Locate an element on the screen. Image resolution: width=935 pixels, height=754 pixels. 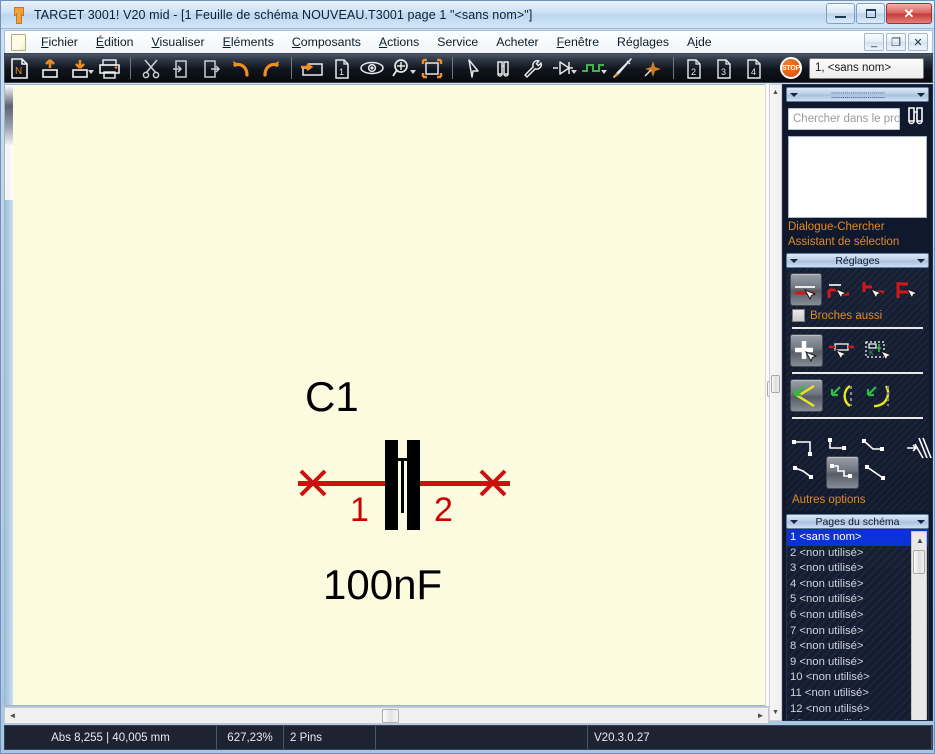
junction-mode-2-icon is located at coordinates (841, 289).